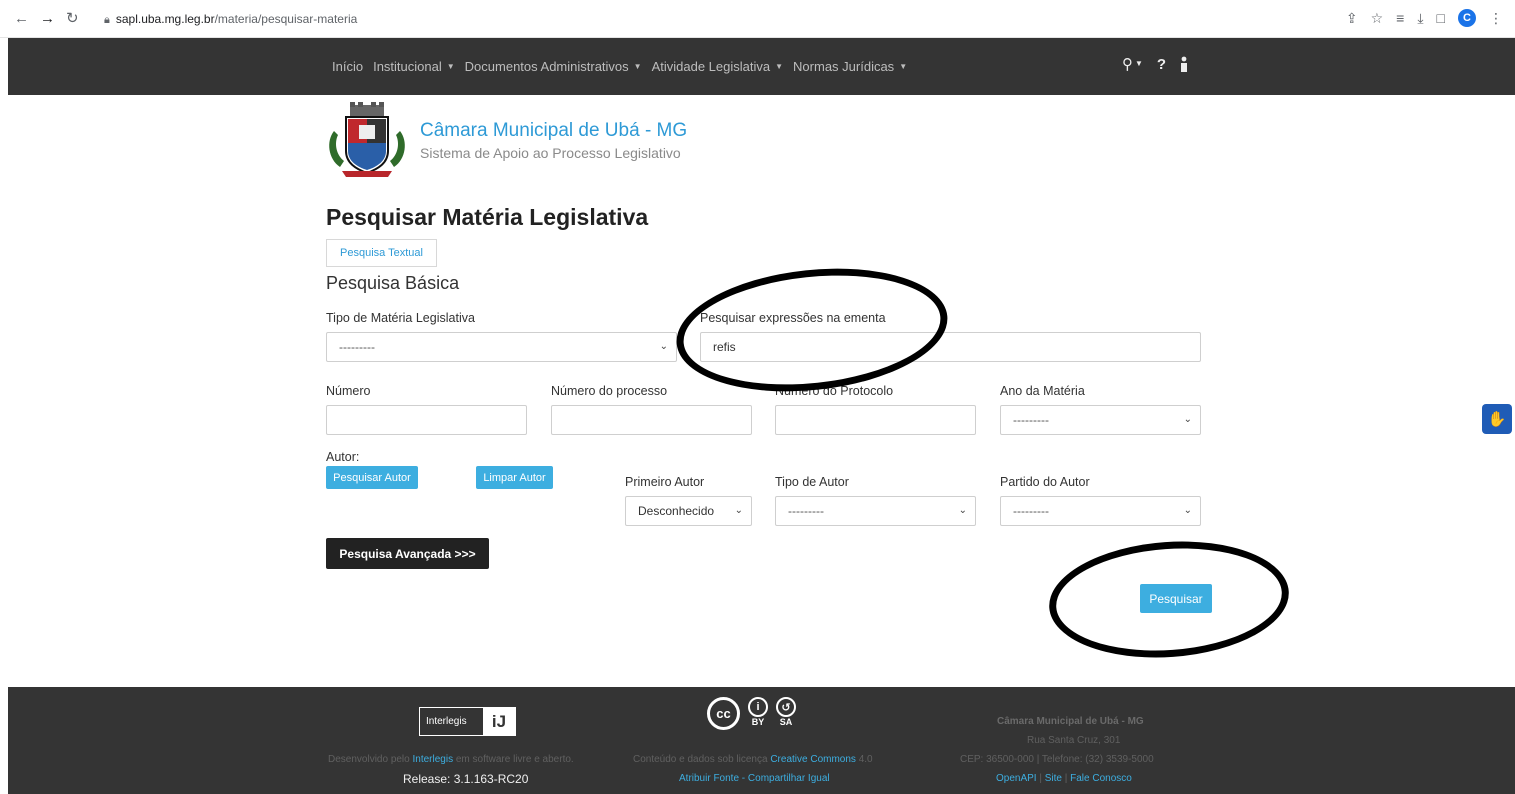  What do you see at coordinates (107, 20) in the screenshot?
I see `lock-icon: 🔒︎` at bounding box center [107, 20].